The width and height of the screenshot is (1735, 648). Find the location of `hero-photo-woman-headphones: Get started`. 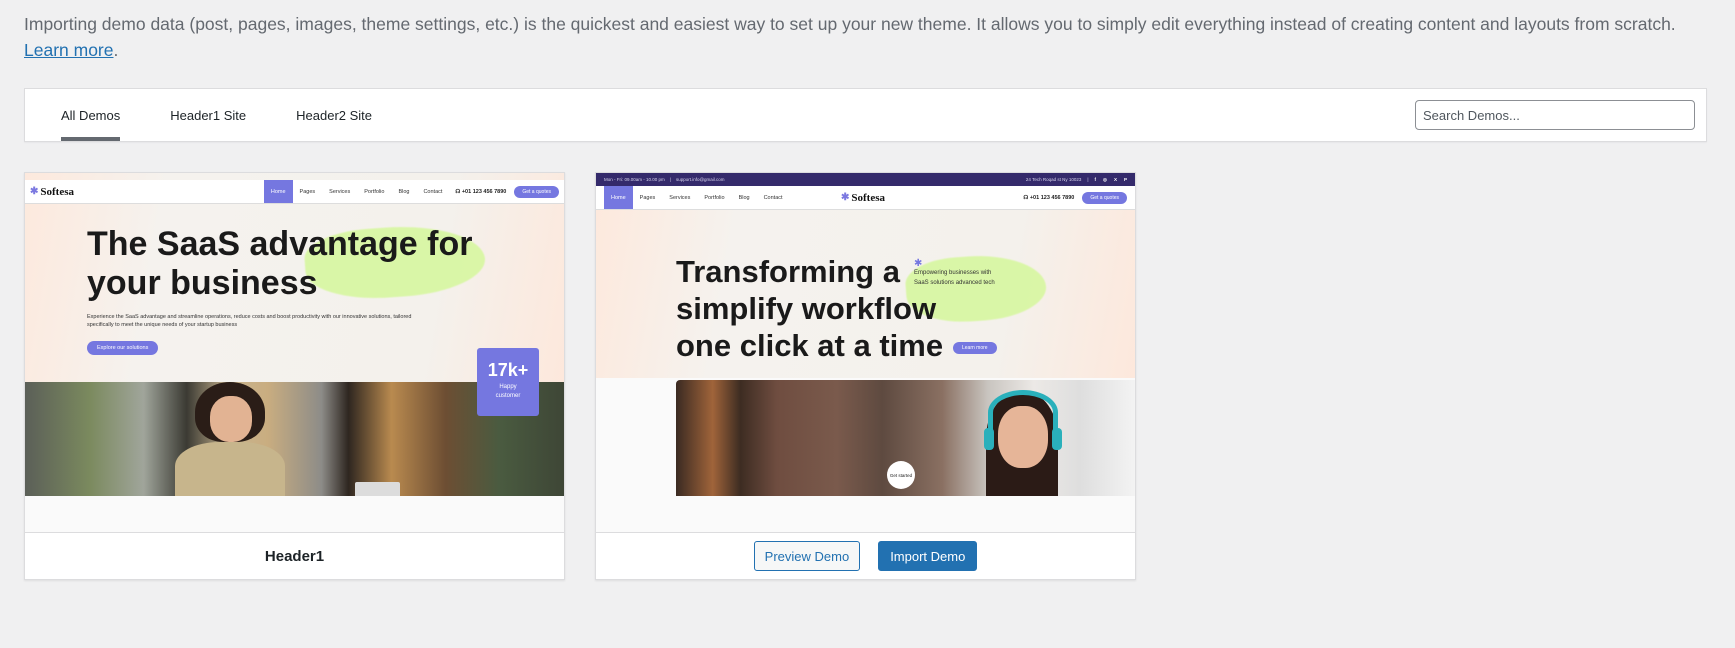

hero-photo-woman-headphones: Get started is located at coordinates (905, 438).